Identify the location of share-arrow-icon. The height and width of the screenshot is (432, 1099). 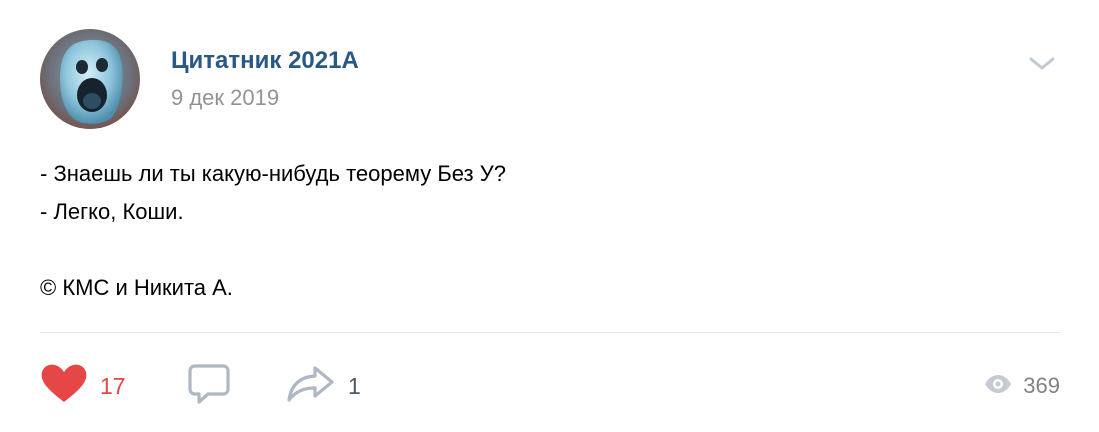
(311, 386).